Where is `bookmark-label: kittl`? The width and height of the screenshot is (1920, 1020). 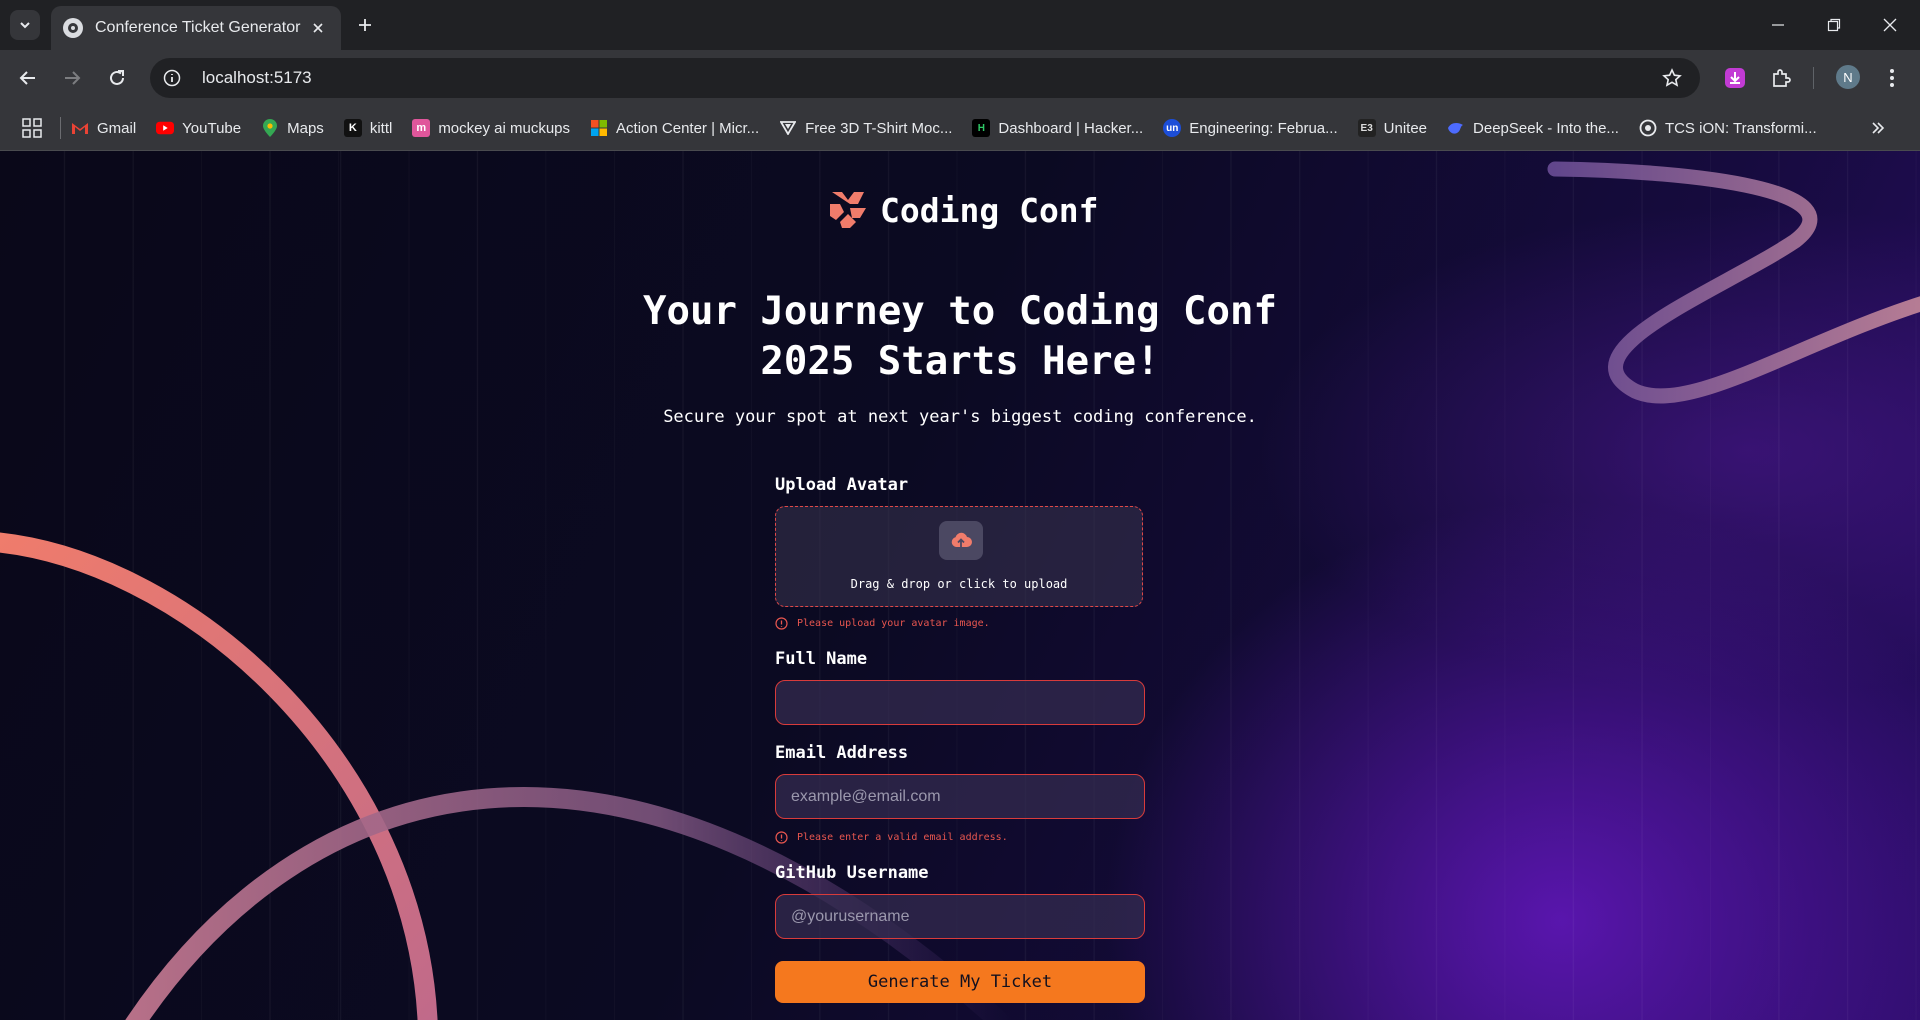
bookmark-label: kittl is located at coordinates (381, 128).